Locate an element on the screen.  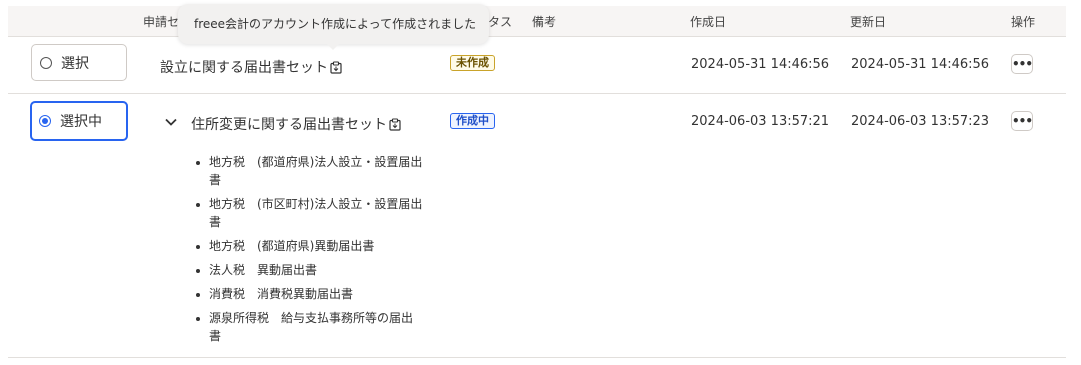
status-badge: 未作成 is located at coordinates (472, 63).